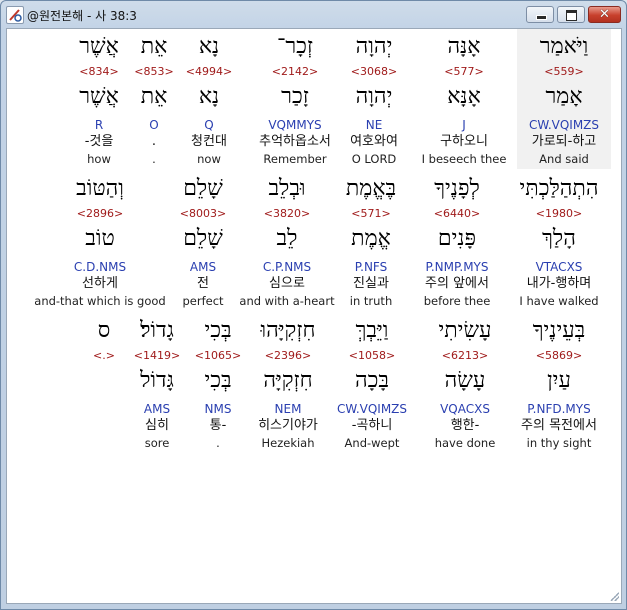 The image size is (627, 610). I want to click on lemma: נָא, so click(209, 96).